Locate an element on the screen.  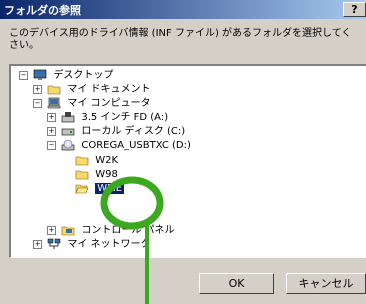
tree-item-my-computer: − マイ コンピュータ is located at coordinates (92, 104).